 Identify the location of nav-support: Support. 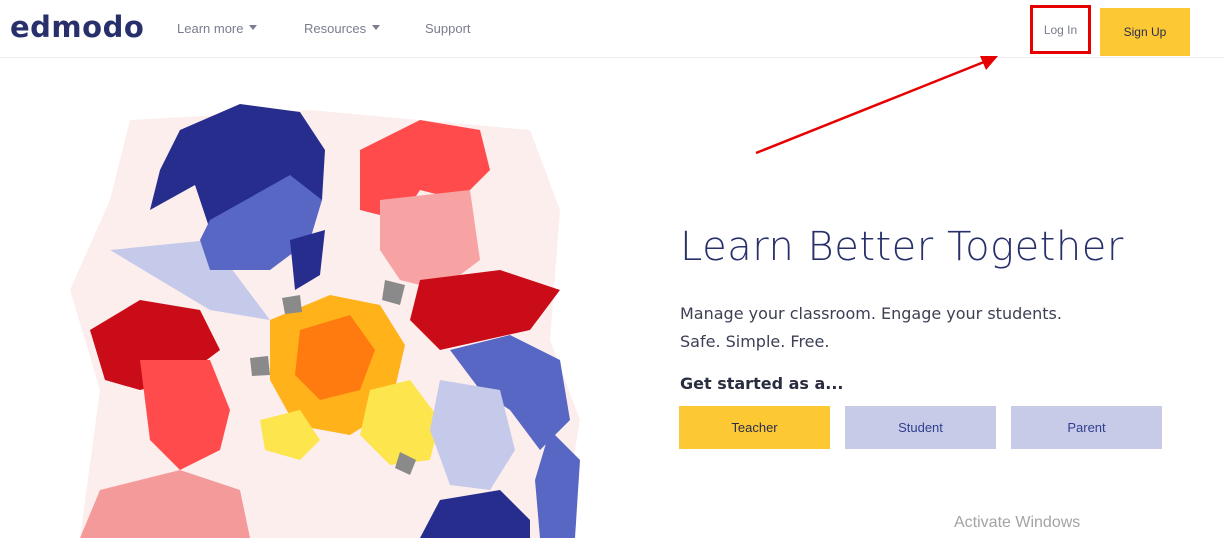
(448, 28).